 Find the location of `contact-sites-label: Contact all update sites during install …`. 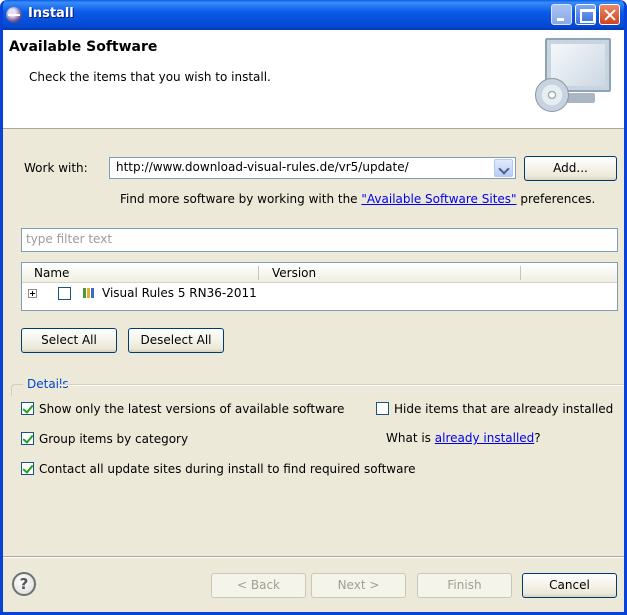

contact-sites-label: Contact all update sites during install … is located at coordinates (227, 469).